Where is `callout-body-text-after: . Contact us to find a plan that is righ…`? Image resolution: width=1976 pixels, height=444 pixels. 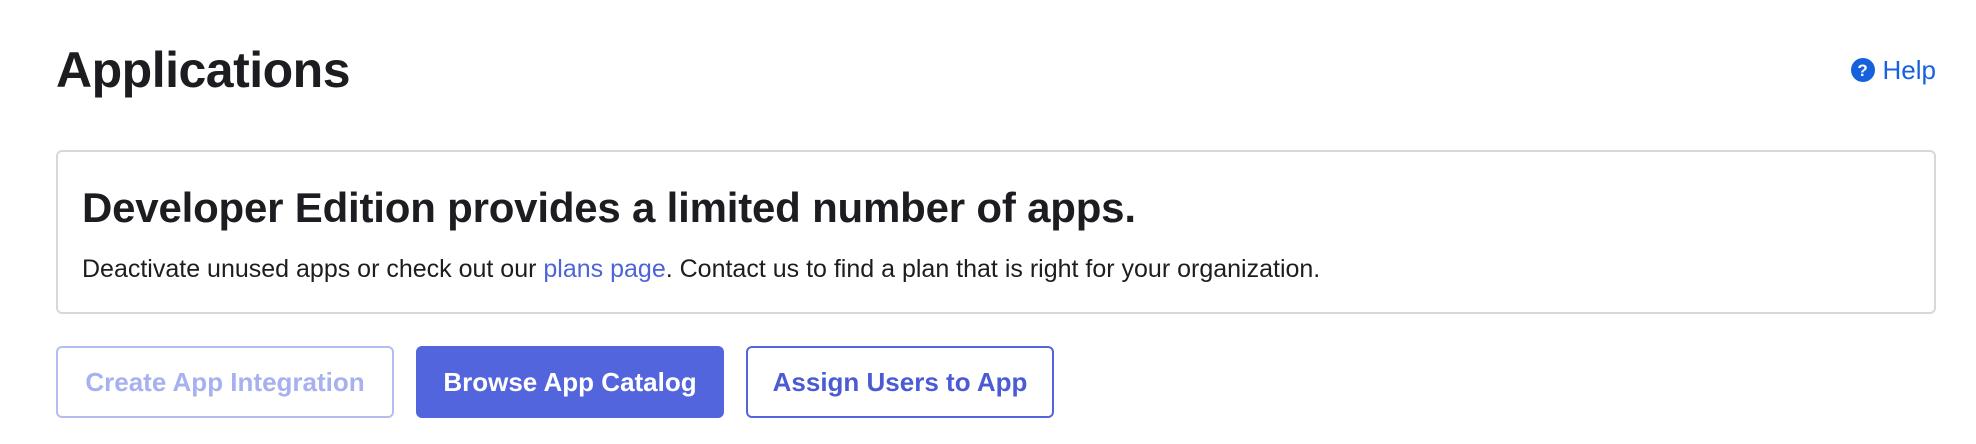 callout-body-text-after: . Contact us to find a plan that is righ… is located at coordinates (993, 269).